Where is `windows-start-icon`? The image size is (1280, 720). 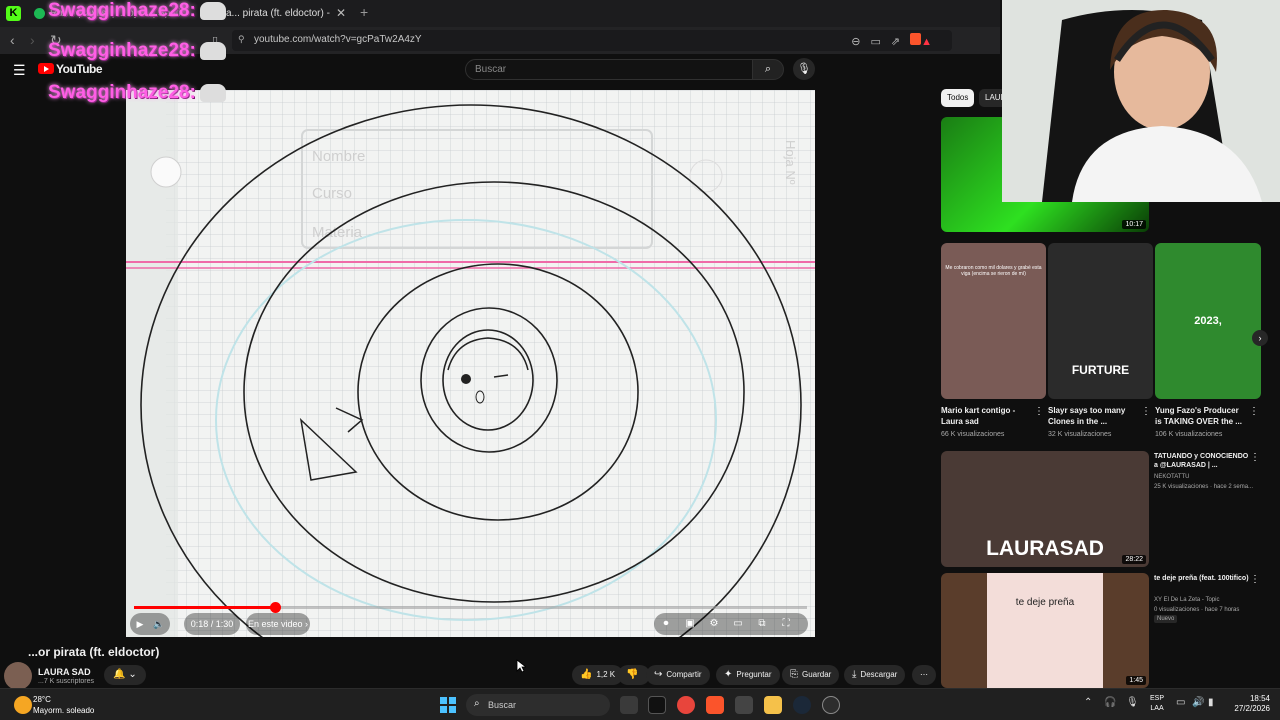
windows-start-icon is located at coordinates (448, 705).